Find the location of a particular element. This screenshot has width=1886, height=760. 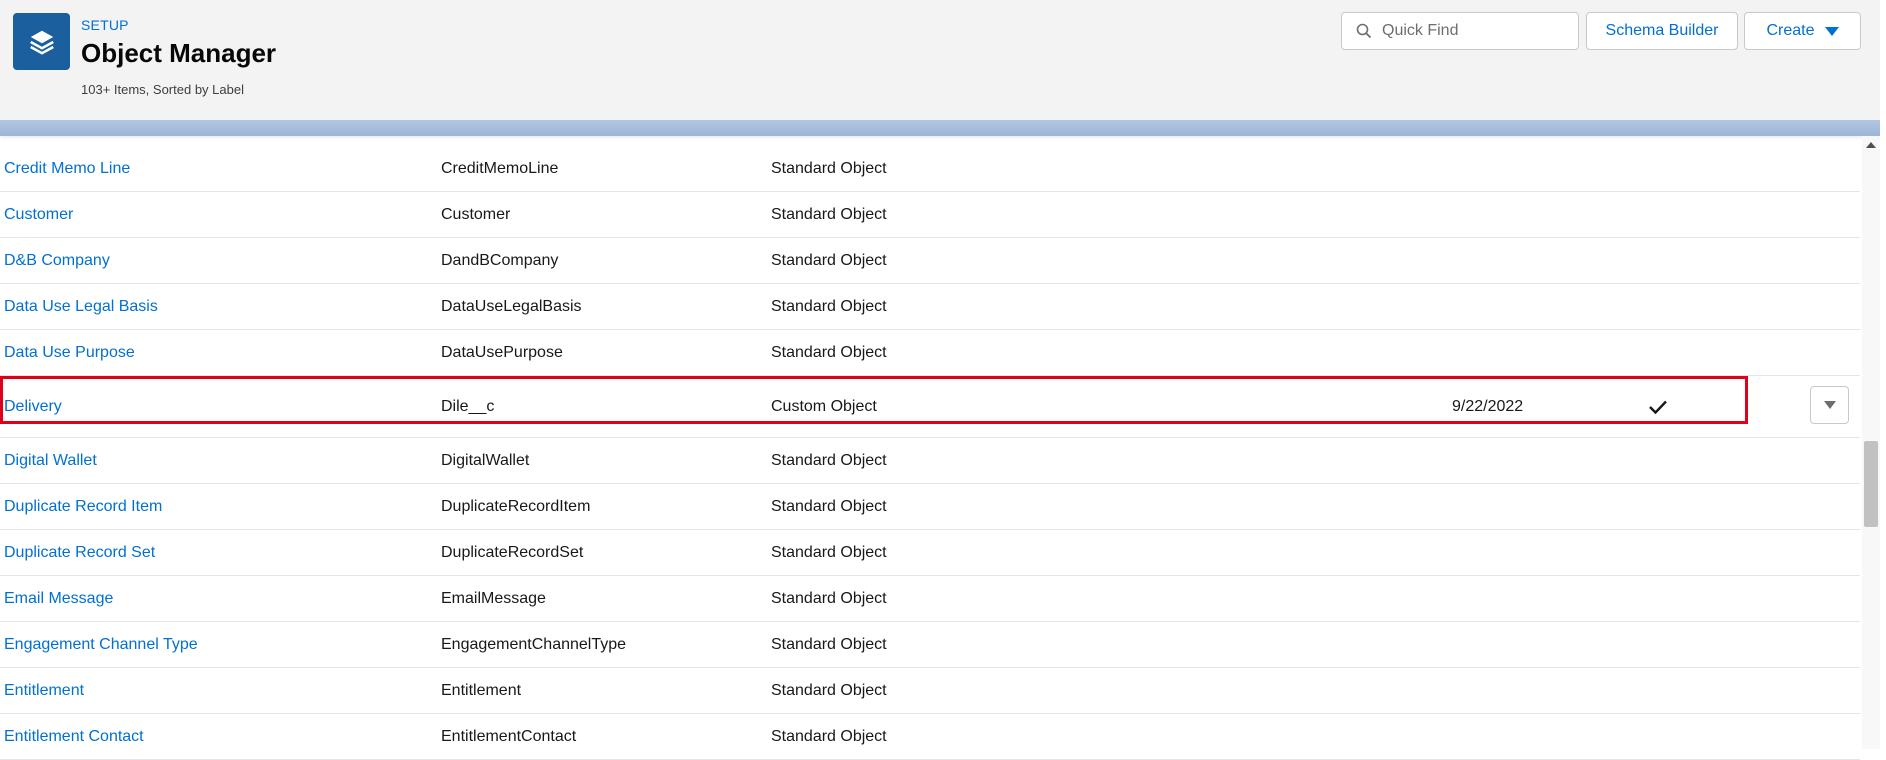

quick-find-input is located at coordinates (1472, 31).